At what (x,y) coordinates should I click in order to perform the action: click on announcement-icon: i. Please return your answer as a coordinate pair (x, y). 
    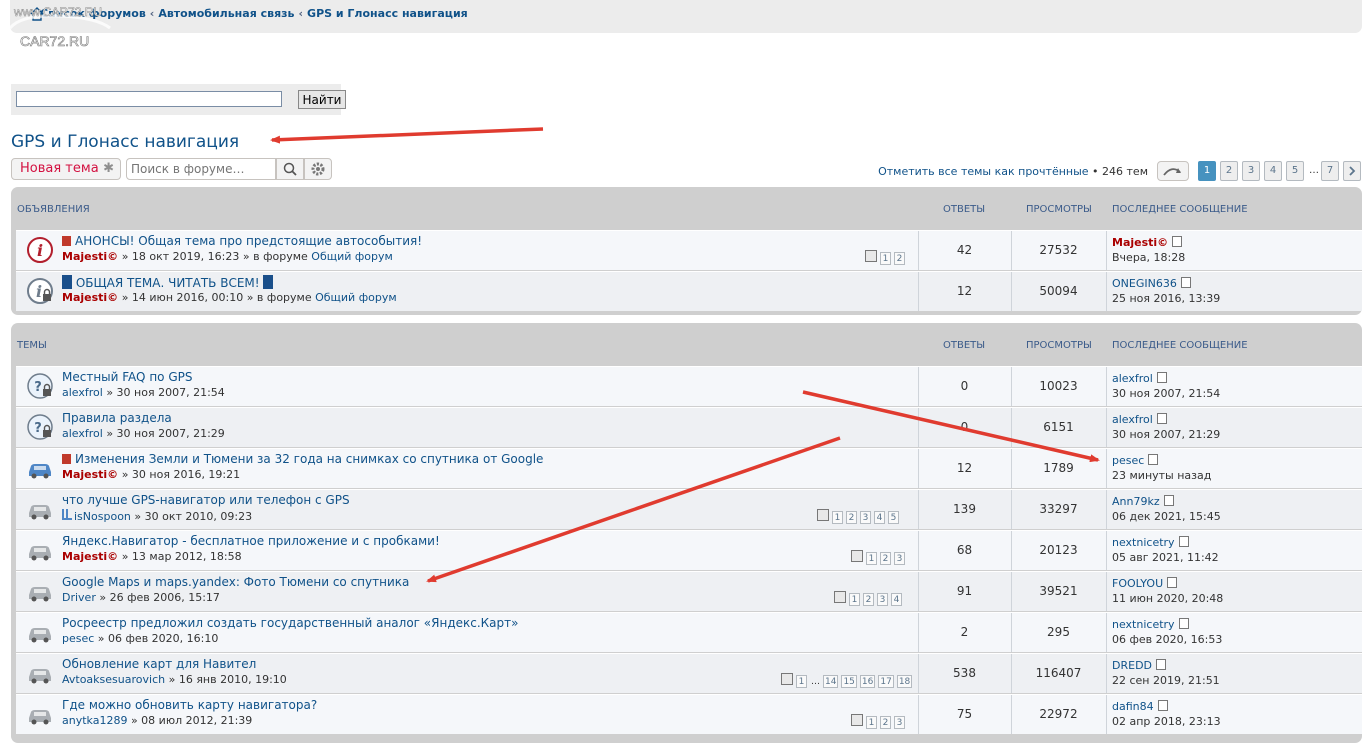
    Looking at the image, I should click on (40, 250).